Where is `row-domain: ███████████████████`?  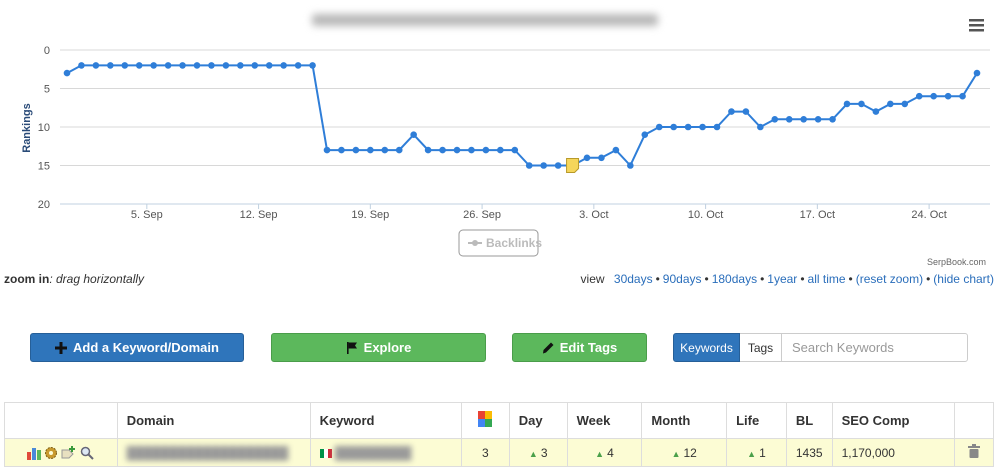
row-domain: ███████████████████ is located at coordinates (213, 452).